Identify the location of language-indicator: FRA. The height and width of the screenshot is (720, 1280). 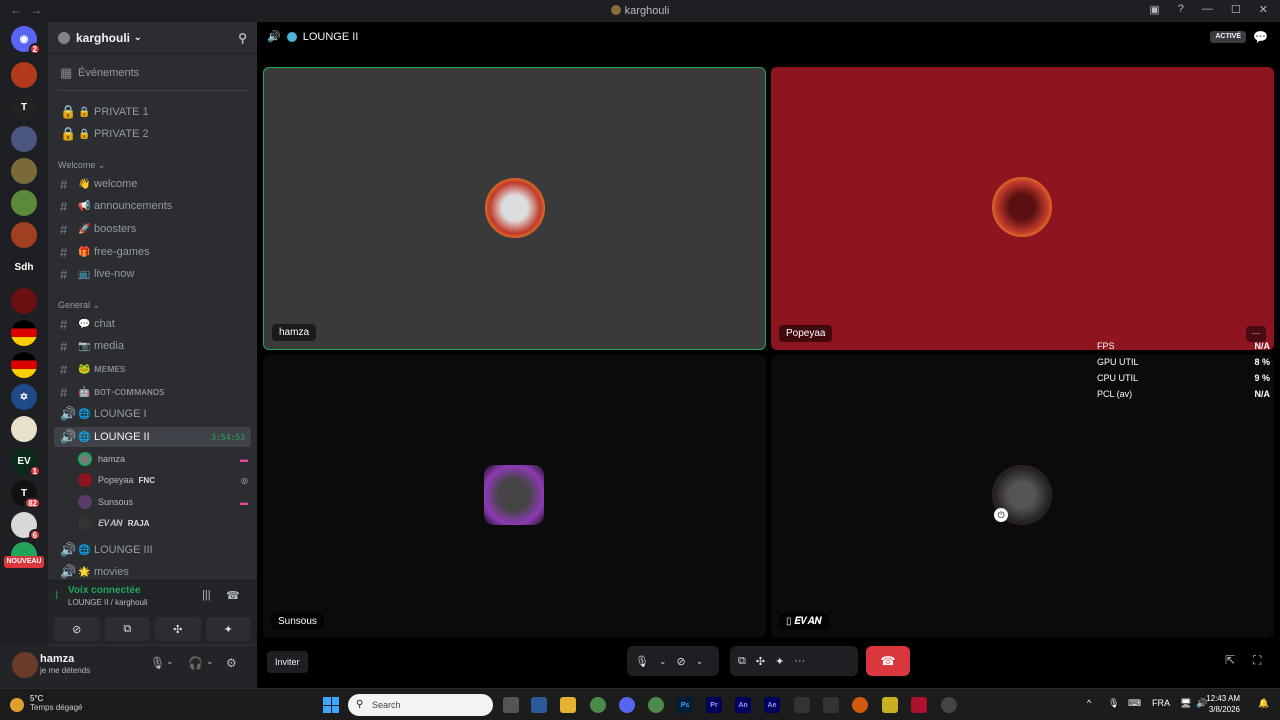
(1161, 703).